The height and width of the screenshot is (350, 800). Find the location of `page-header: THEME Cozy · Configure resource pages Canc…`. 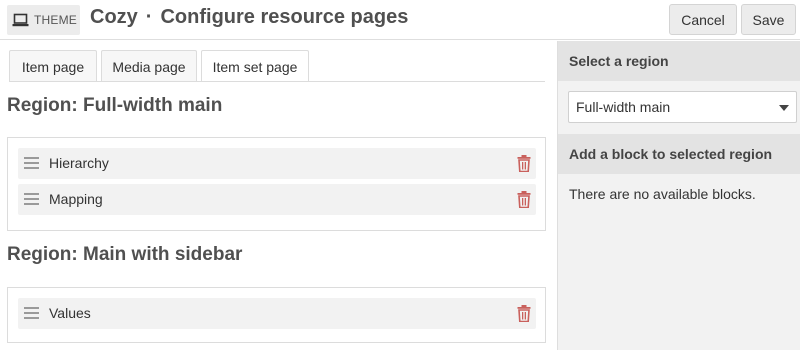

page-header: THEME Cozy · Configure resource pages Canc… is located at coordinates (400, 20).